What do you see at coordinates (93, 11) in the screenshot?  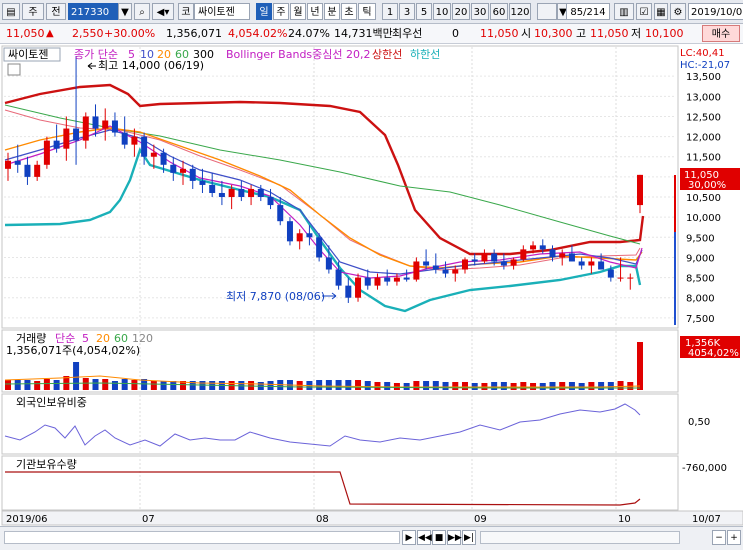 I see `stock-code-input: 217330` at bounding box center [93, 11].